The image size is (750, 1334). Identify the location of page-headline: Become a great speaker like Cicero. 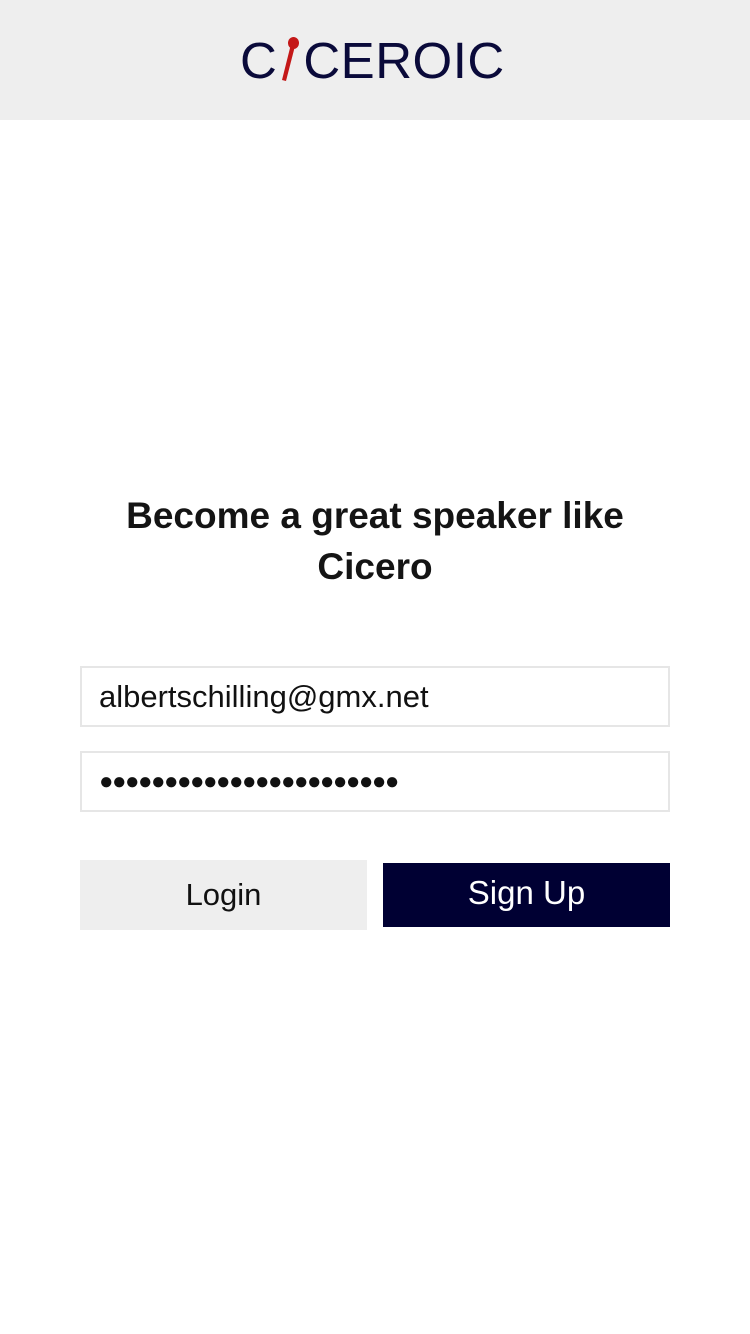
(375, 541).